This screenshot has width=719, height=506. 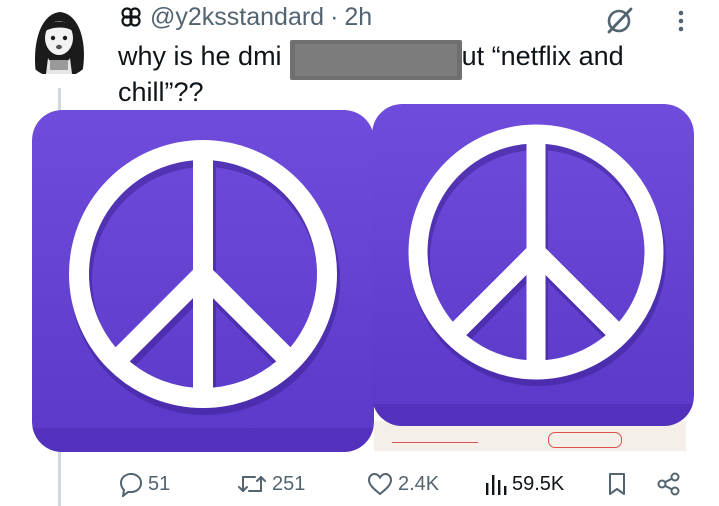 I want to click on like-button: 2.4K, so click(x=402, y=484).